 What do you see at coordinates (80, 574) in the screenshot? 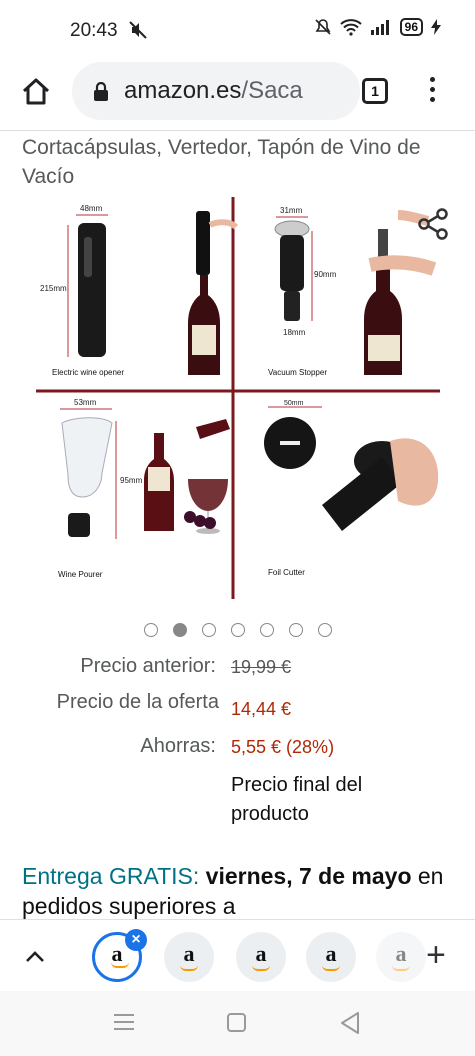
I see `label-pourer: Wine Pourer` at bounding box center [80, 574].